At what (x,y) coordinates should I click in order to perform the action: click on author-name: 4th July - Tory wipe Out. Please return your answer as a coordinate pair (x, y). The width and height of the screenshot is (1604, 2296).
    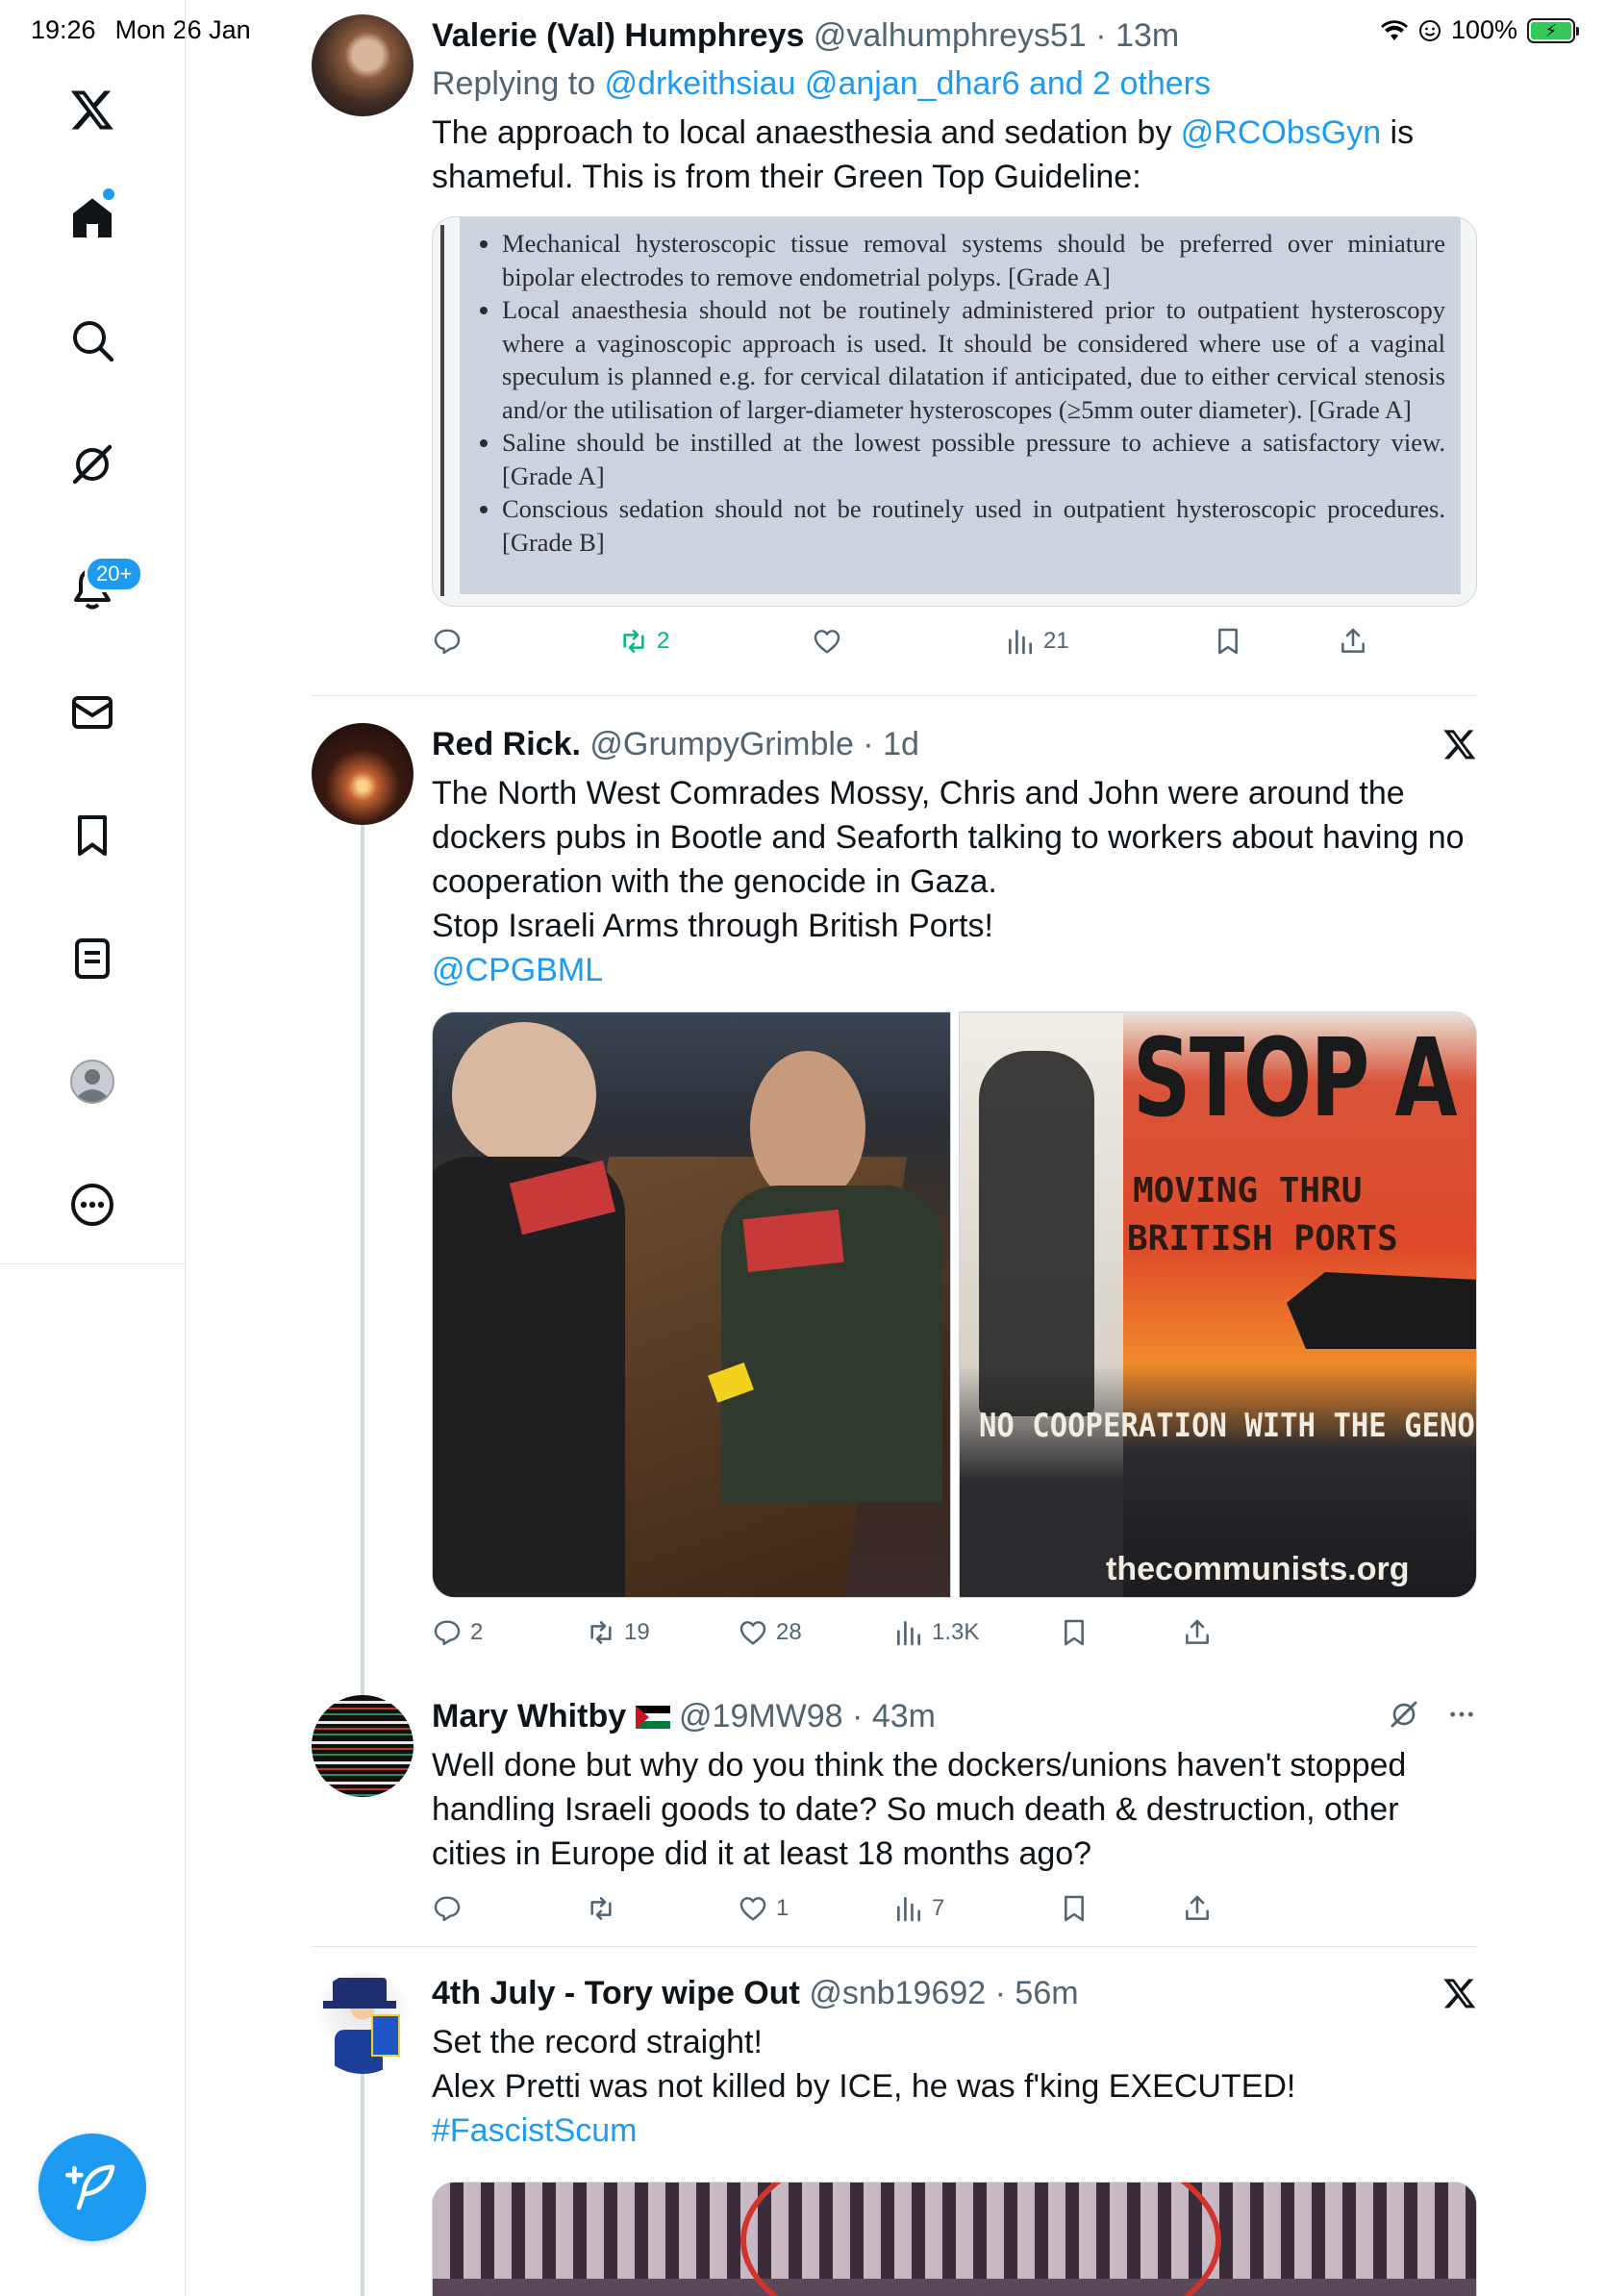
    Looking at the image, I should click on (616, 1993).